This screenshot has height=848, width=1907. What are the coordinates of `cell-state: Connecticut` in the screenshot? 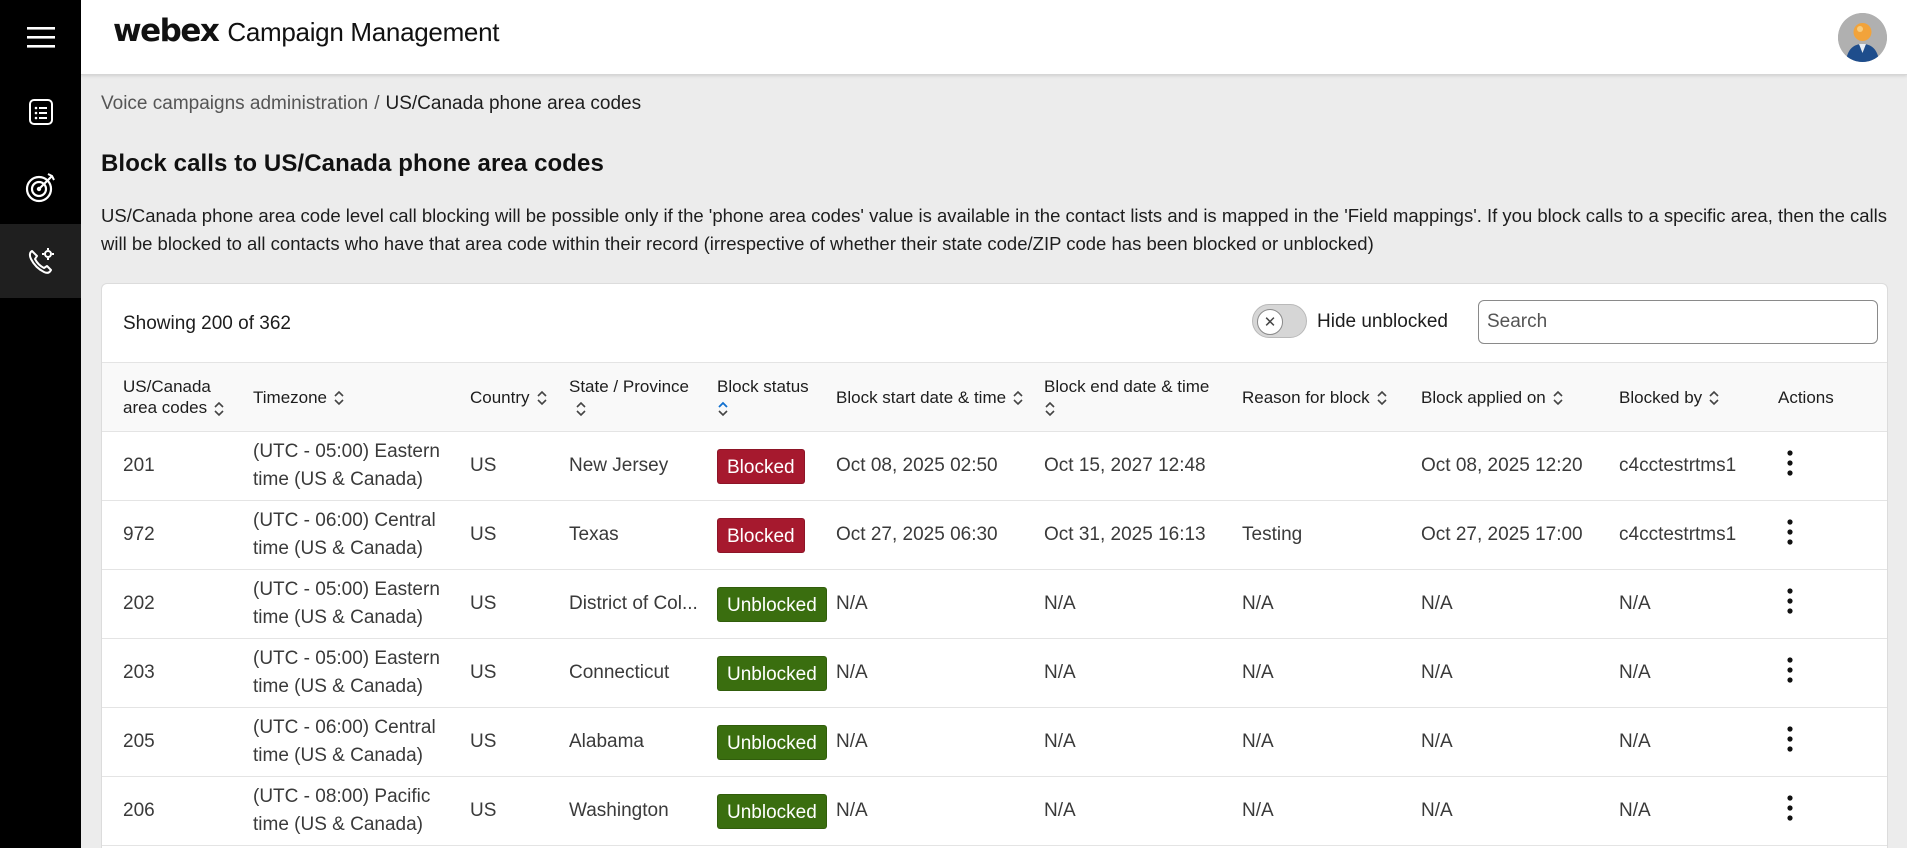 It's located at (619, 672).